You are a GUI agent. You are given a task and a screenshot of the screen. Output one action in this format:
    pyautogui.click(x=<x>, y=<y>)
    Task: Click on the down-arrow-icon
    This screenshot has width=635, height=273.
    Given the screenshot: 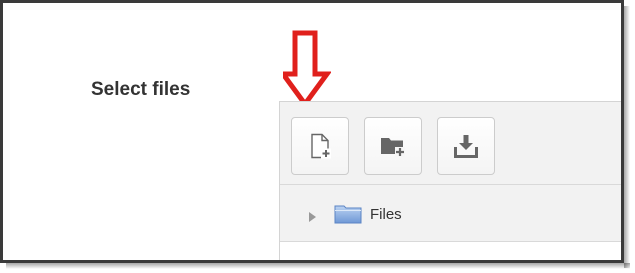 What is the action you would take?
    pyautogui.click(x=307, y=69)
    